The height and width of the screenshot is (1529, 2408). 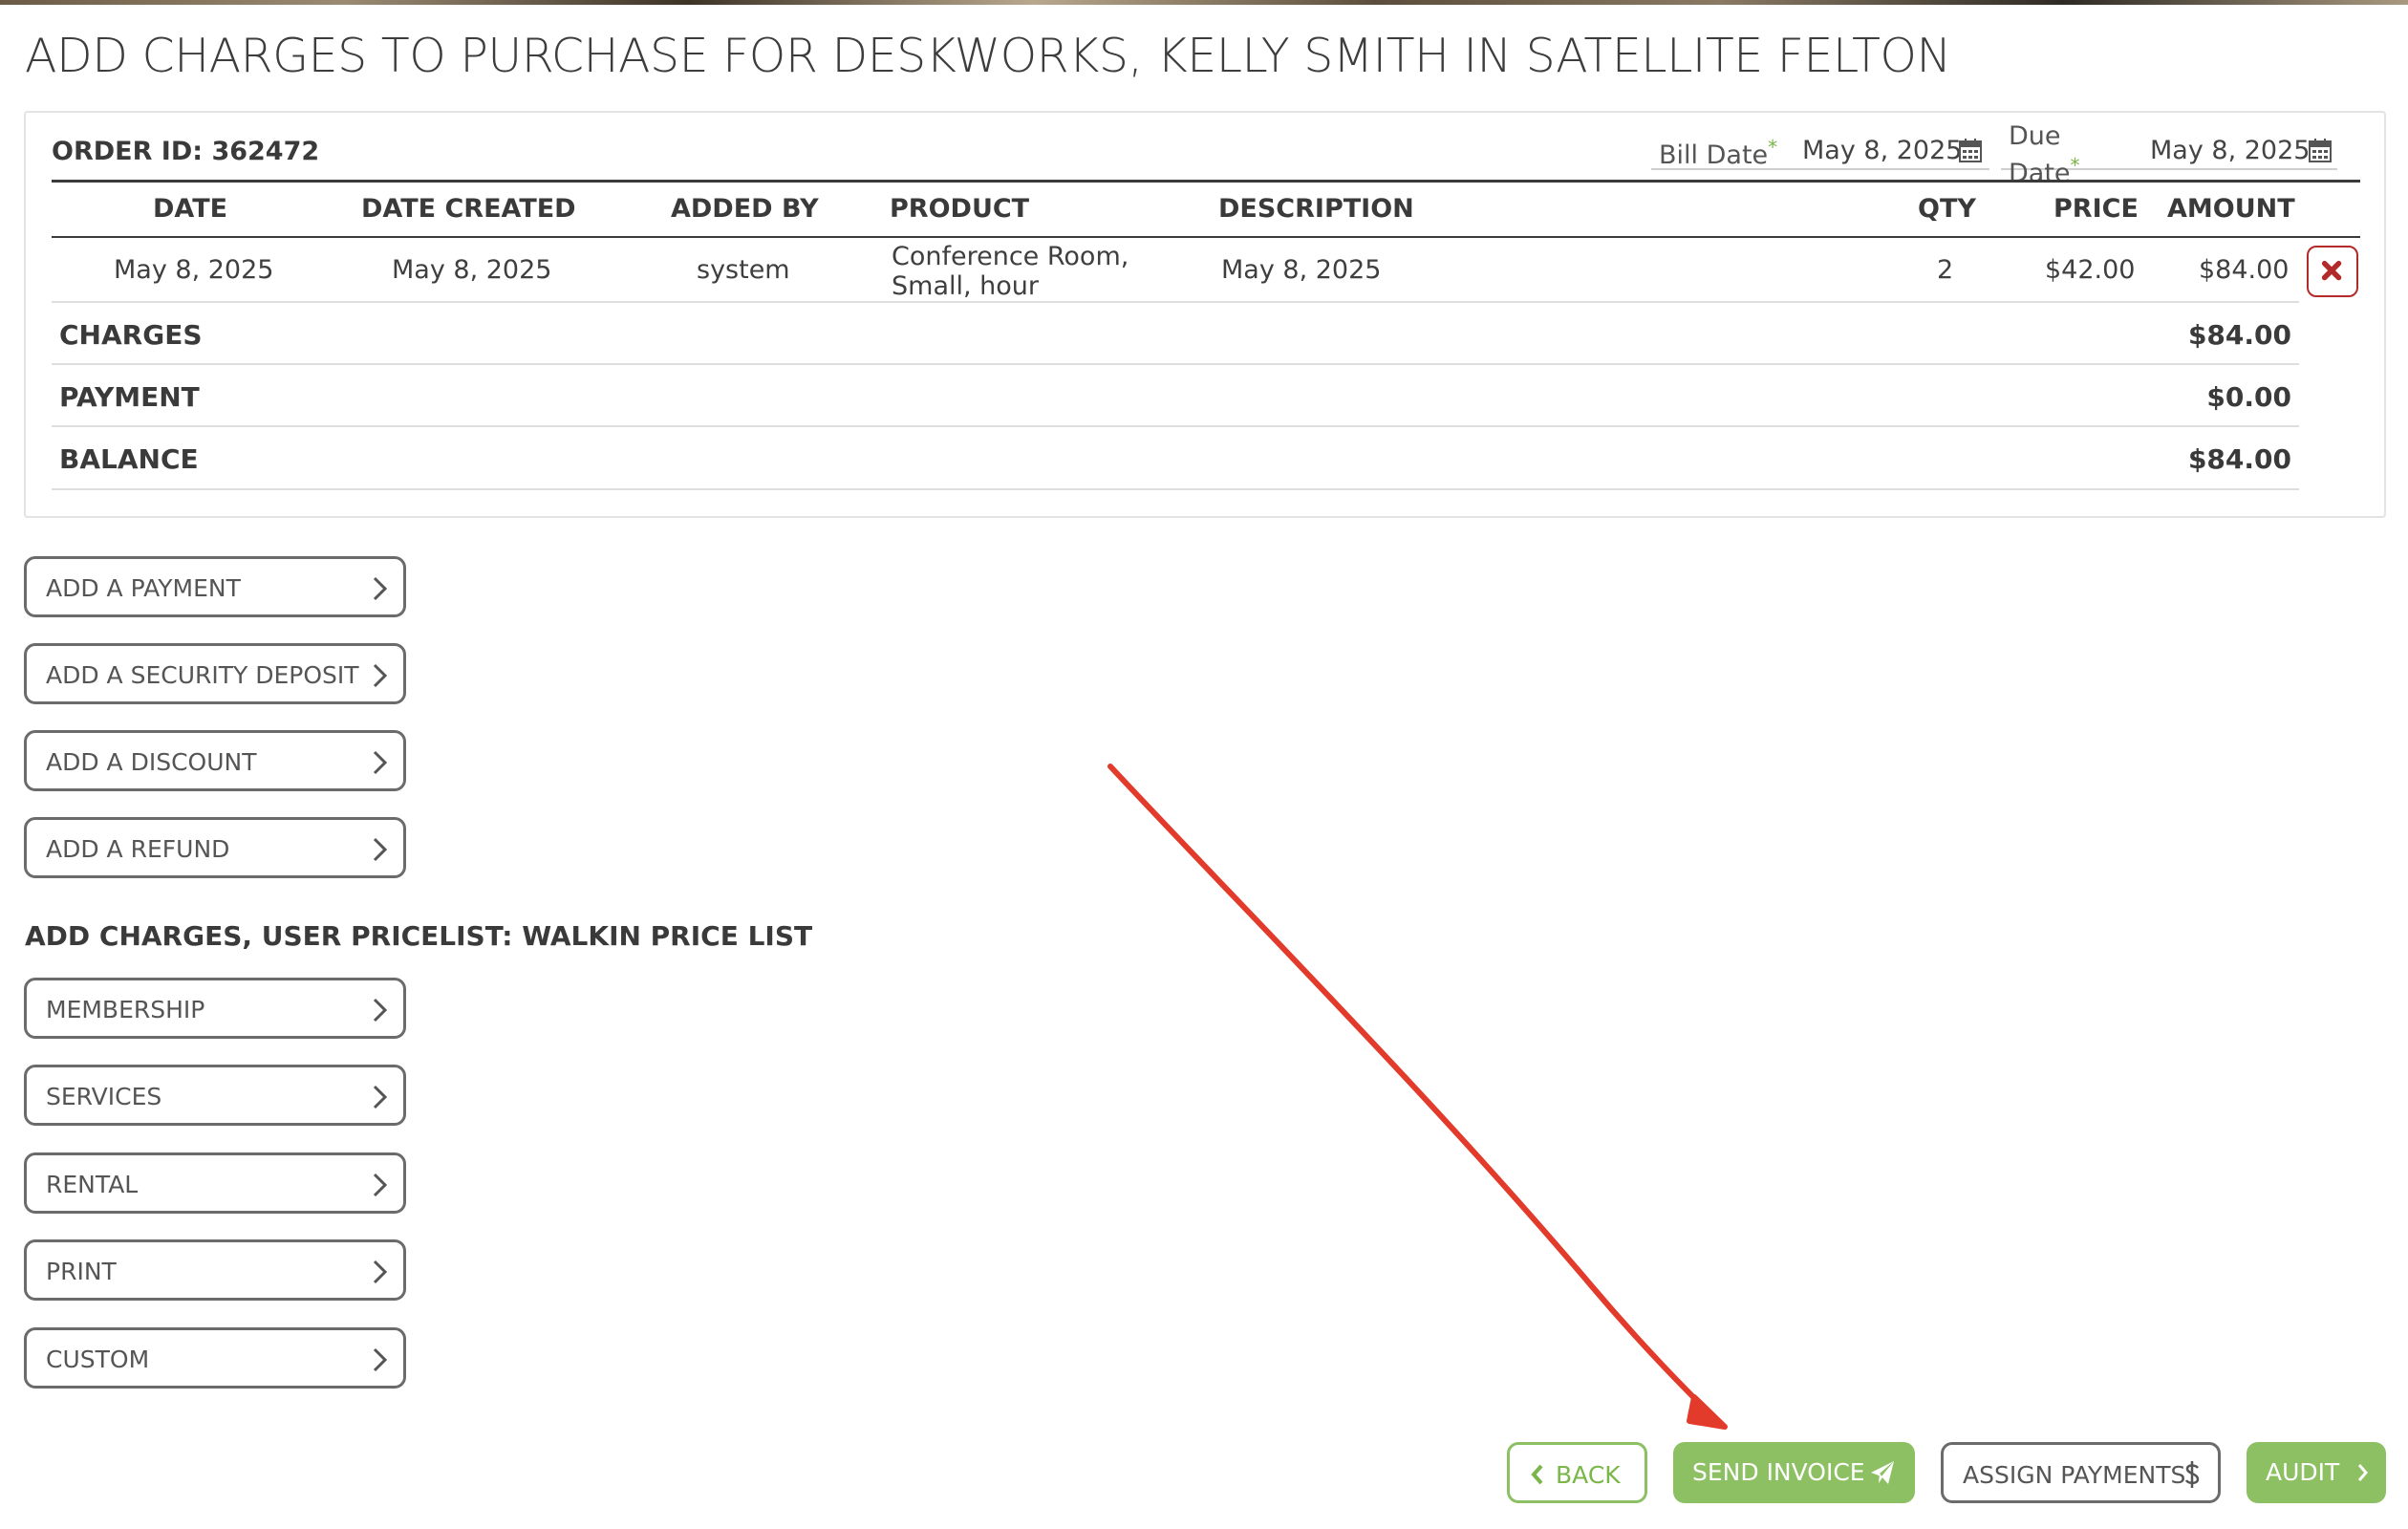 I want to click on bill-date-label: Bill Date*, so click(x=1719, y=153).